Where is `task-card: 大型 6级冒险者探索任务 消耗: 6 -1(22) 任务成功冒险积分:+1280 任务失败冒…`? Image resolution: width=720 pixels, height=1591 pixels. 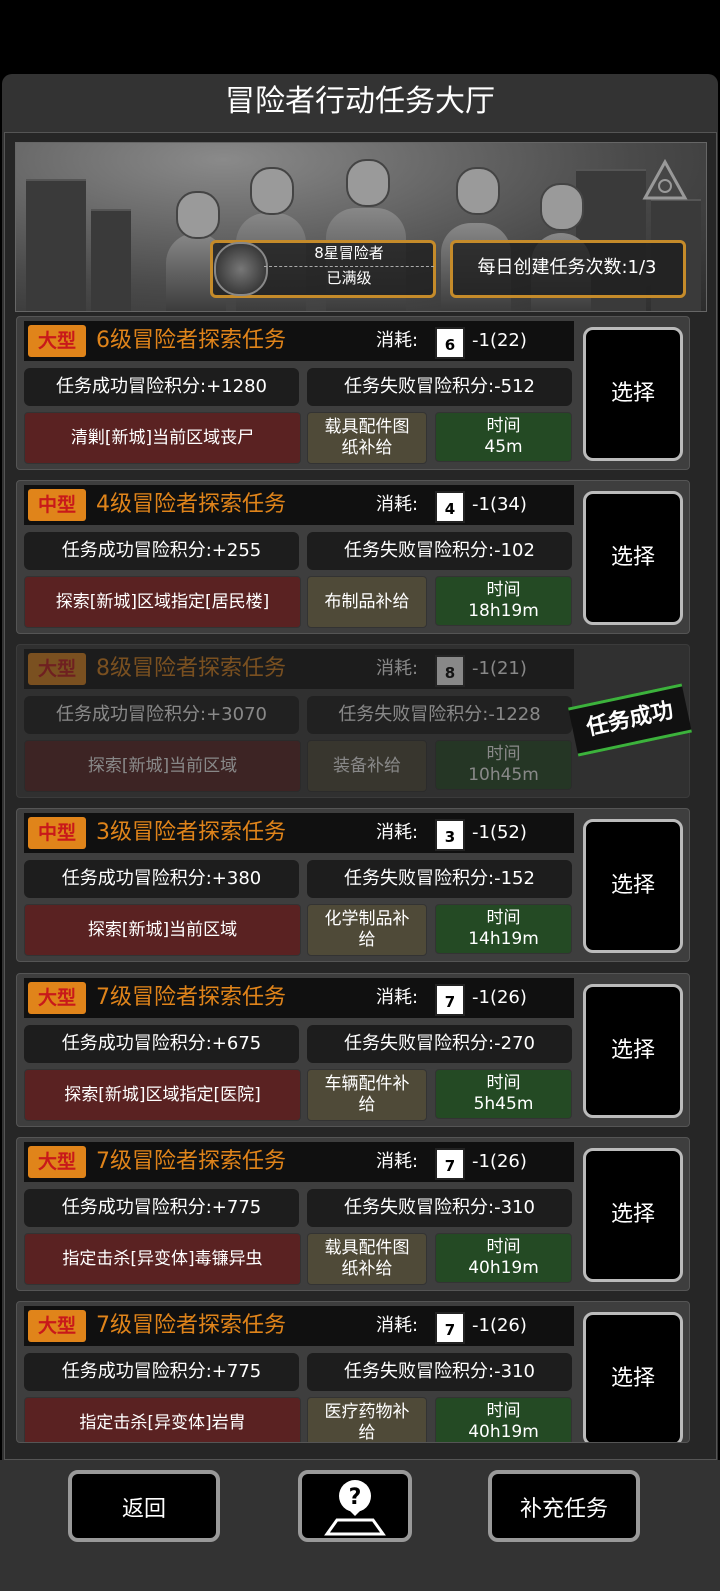 task-card: 大型 6级冒险者探索任务 消耗: 6 -1(22) 任务成功冒险积分:+1280 任务失败冒… is located at coordinates (353, 393).